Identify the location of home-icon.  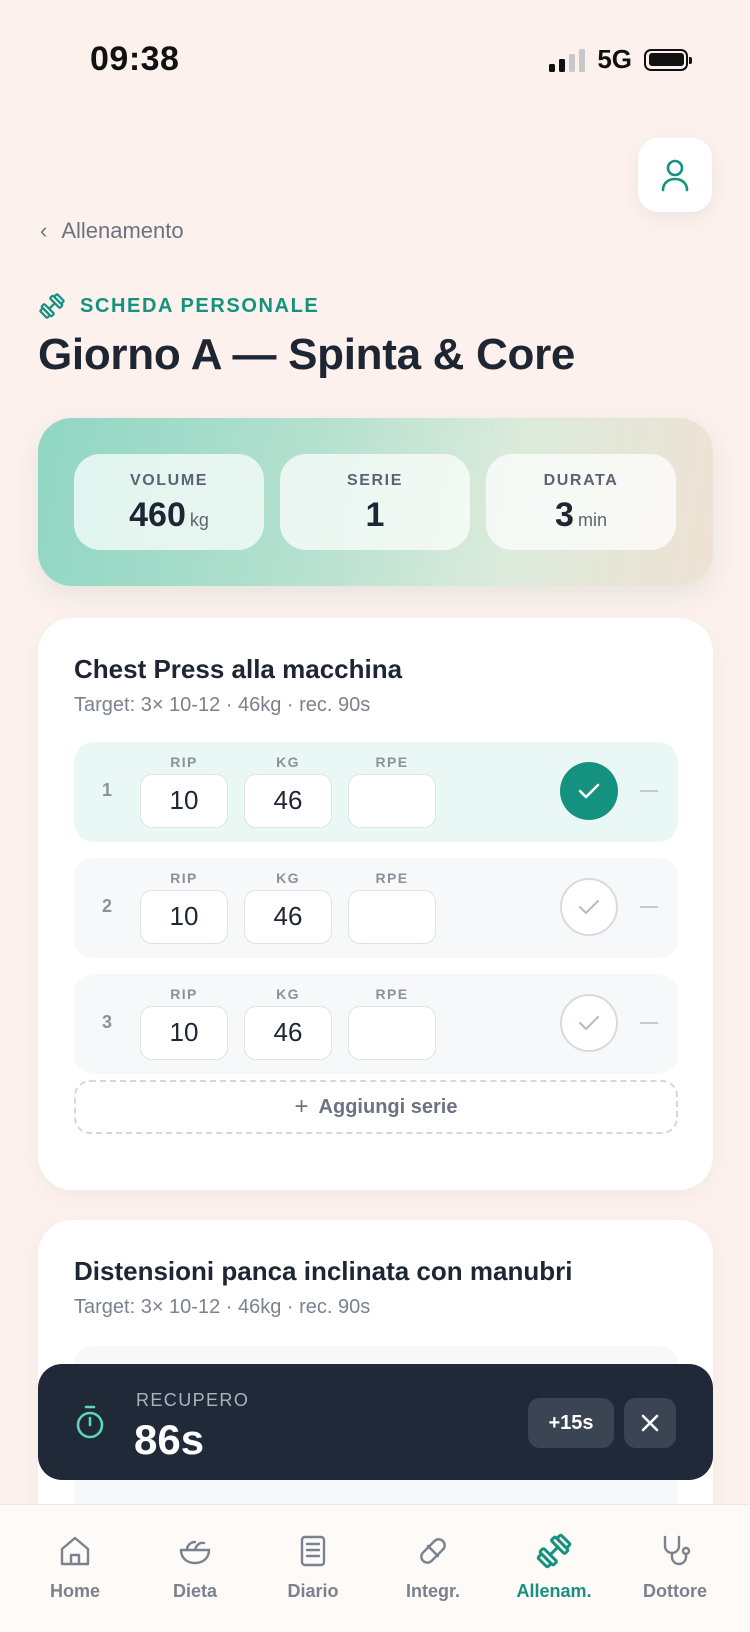
(75, 1551).